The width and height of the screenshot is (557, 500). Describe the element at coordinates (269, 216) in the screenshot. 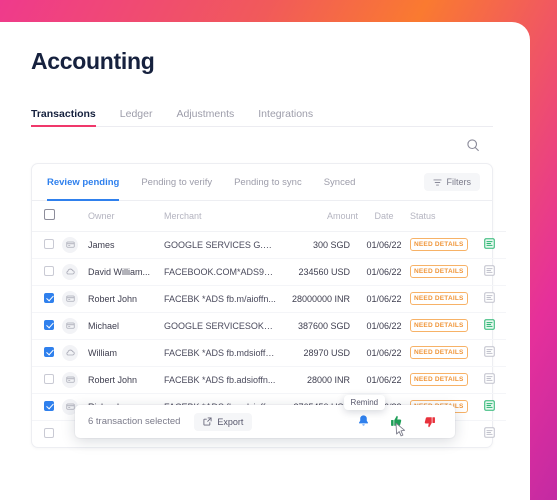

I see `table-head: Owner Merchant Amount Date Status` at that location.